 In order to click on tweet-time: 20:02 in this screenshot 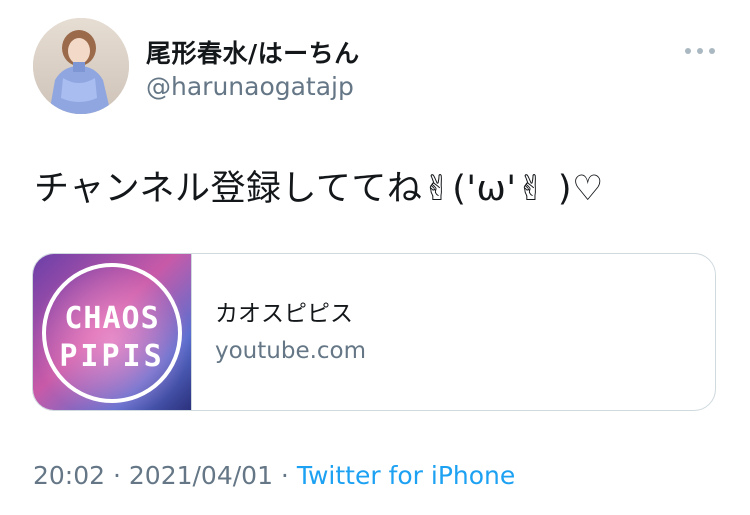, I will do `click(69, 475)`.